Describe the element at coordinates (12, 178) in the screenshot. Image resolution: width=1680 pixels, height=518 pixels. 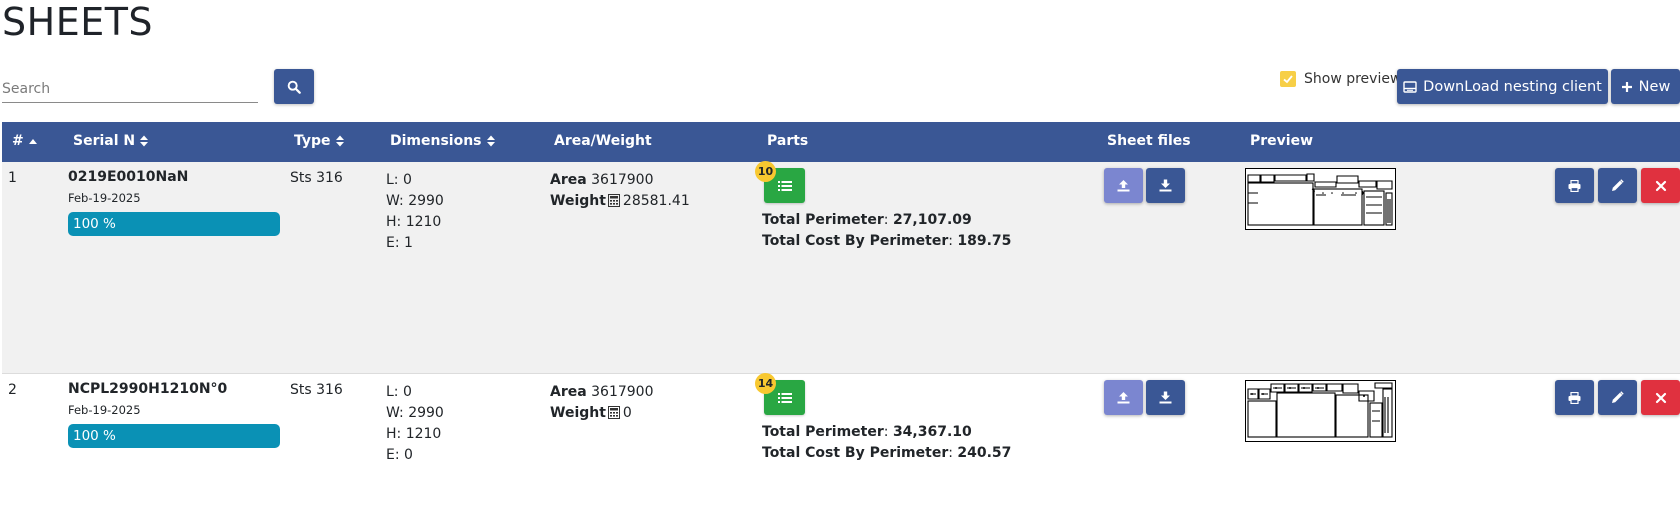
I see `row-index: 1` at that location.